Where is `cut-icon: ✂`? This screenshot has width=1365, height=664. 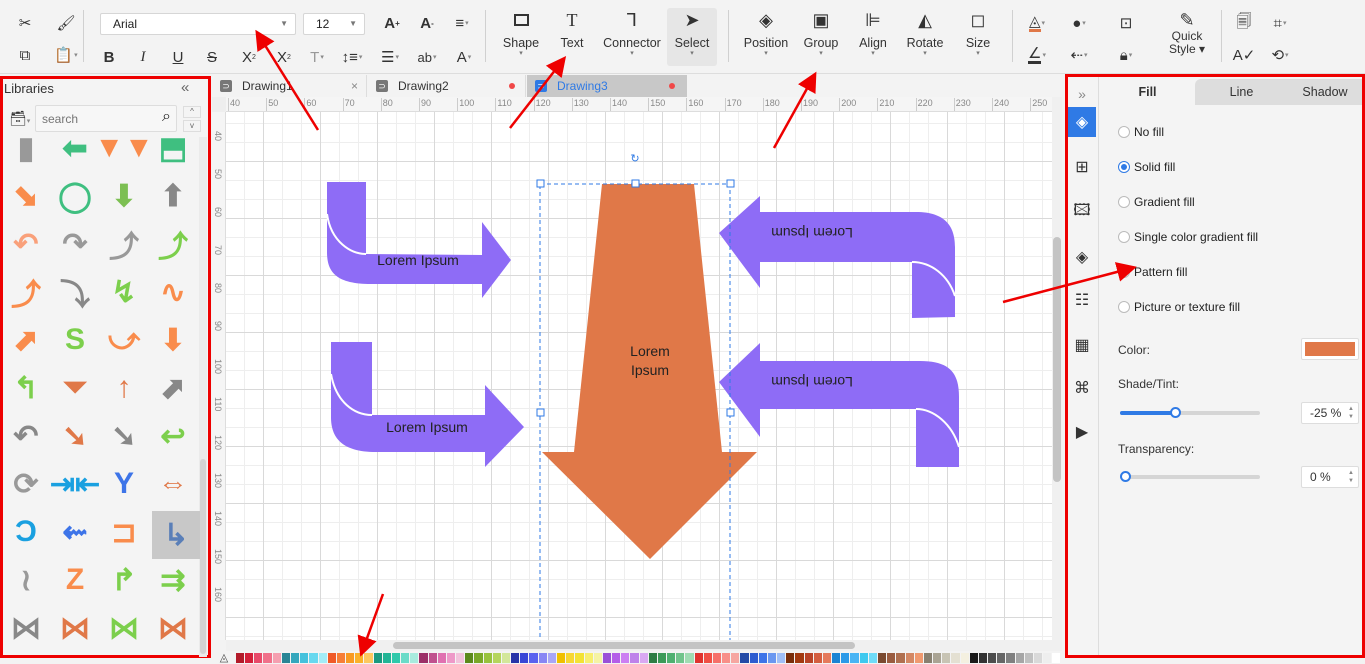
cut-icon: ✂ is located at coordinates (25, 23).